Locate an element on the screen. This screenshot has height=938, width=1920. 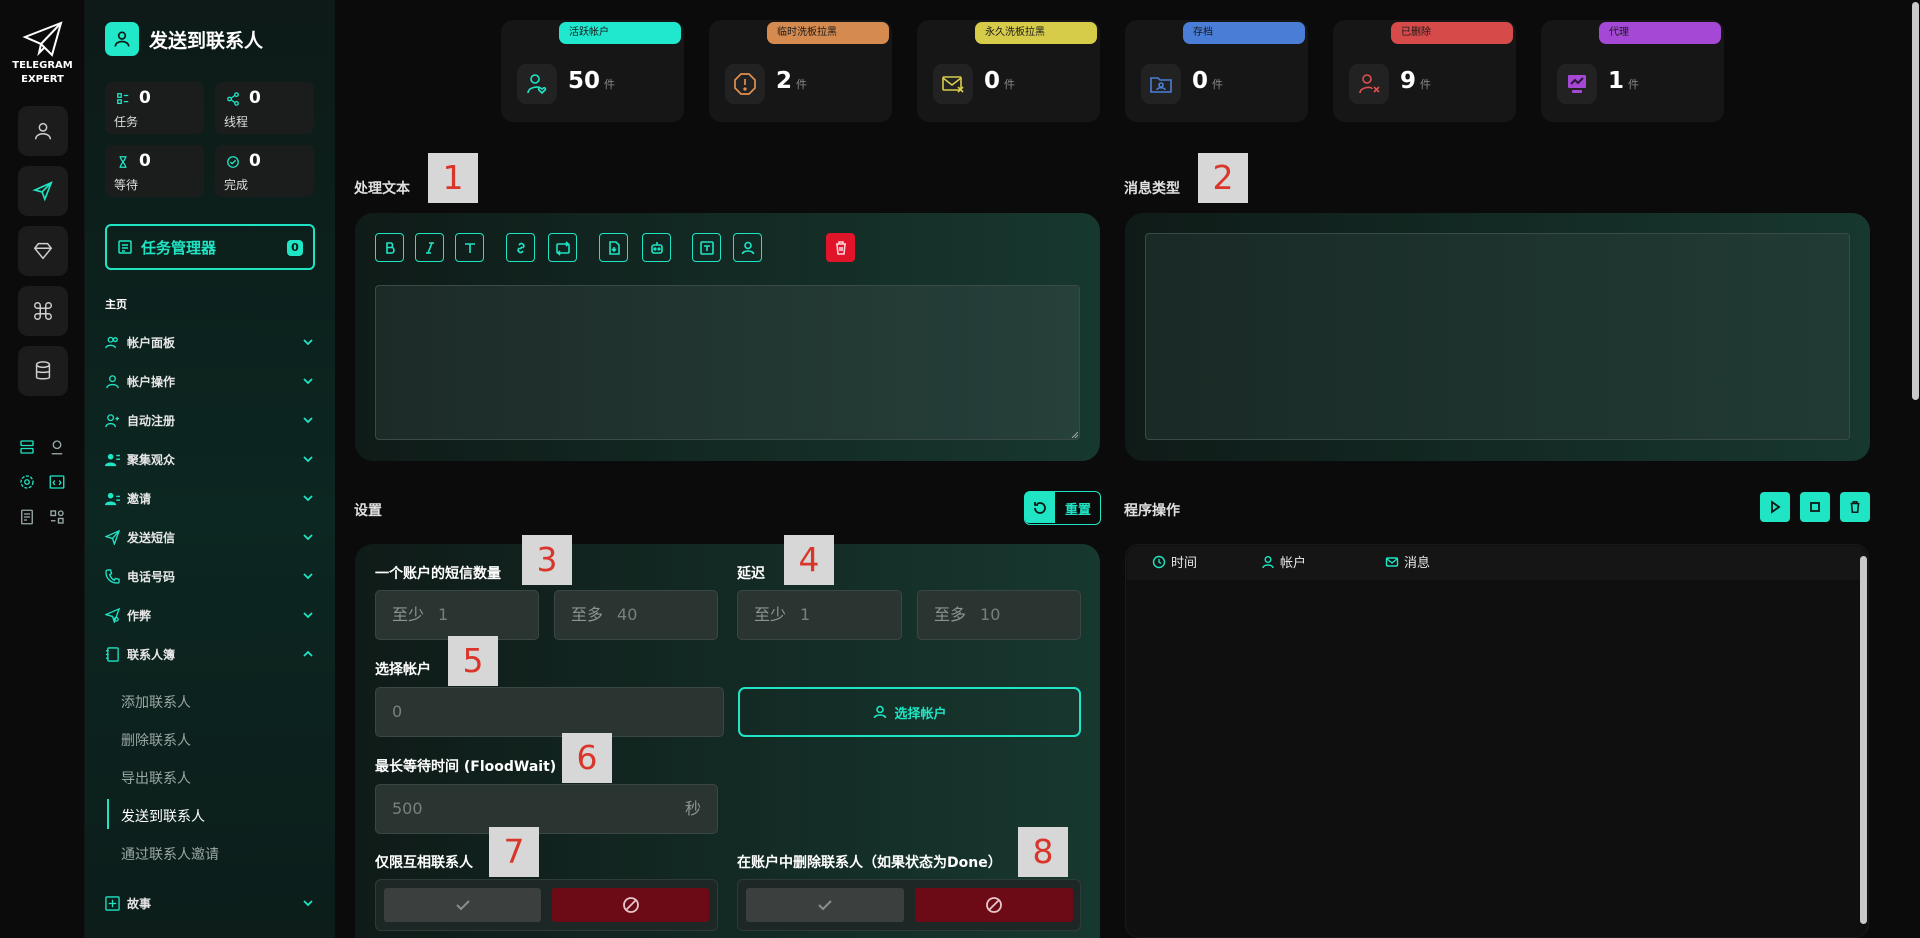
page-title: 发送到联系人 is located at coordinates (206, 41).